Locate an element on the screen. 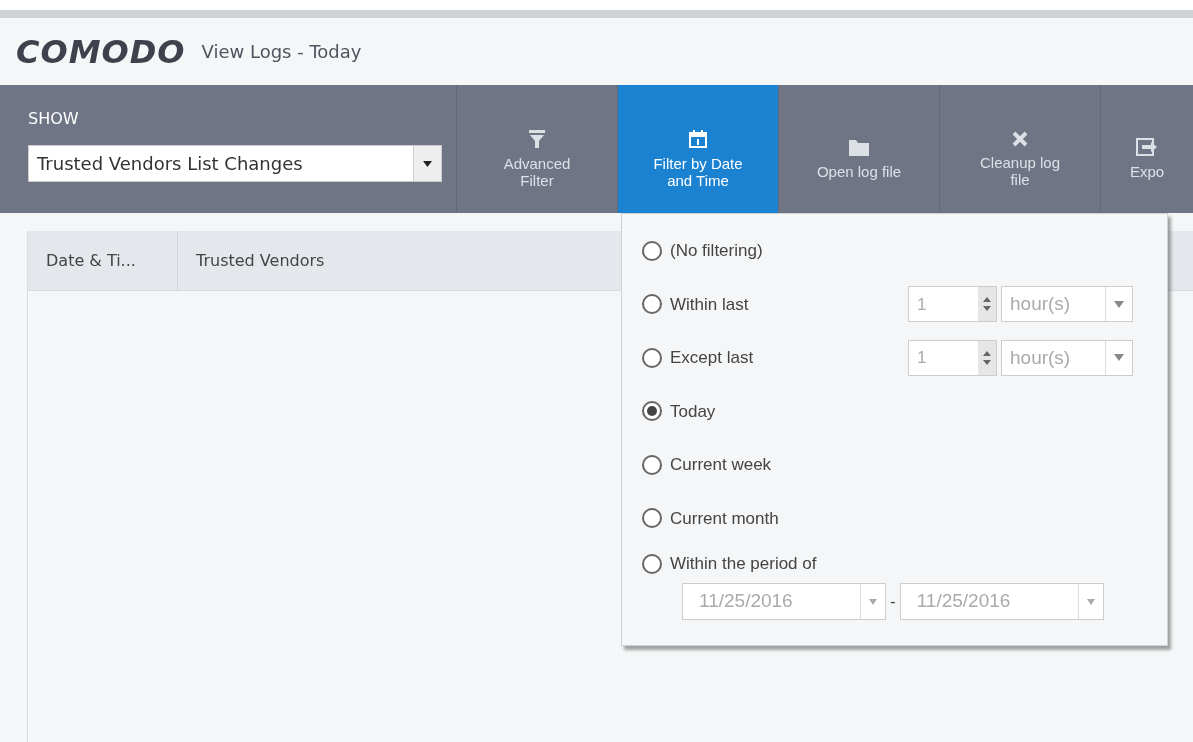 The image size is (1193, 742). calendar-icon is located at coordinates (698, 139).